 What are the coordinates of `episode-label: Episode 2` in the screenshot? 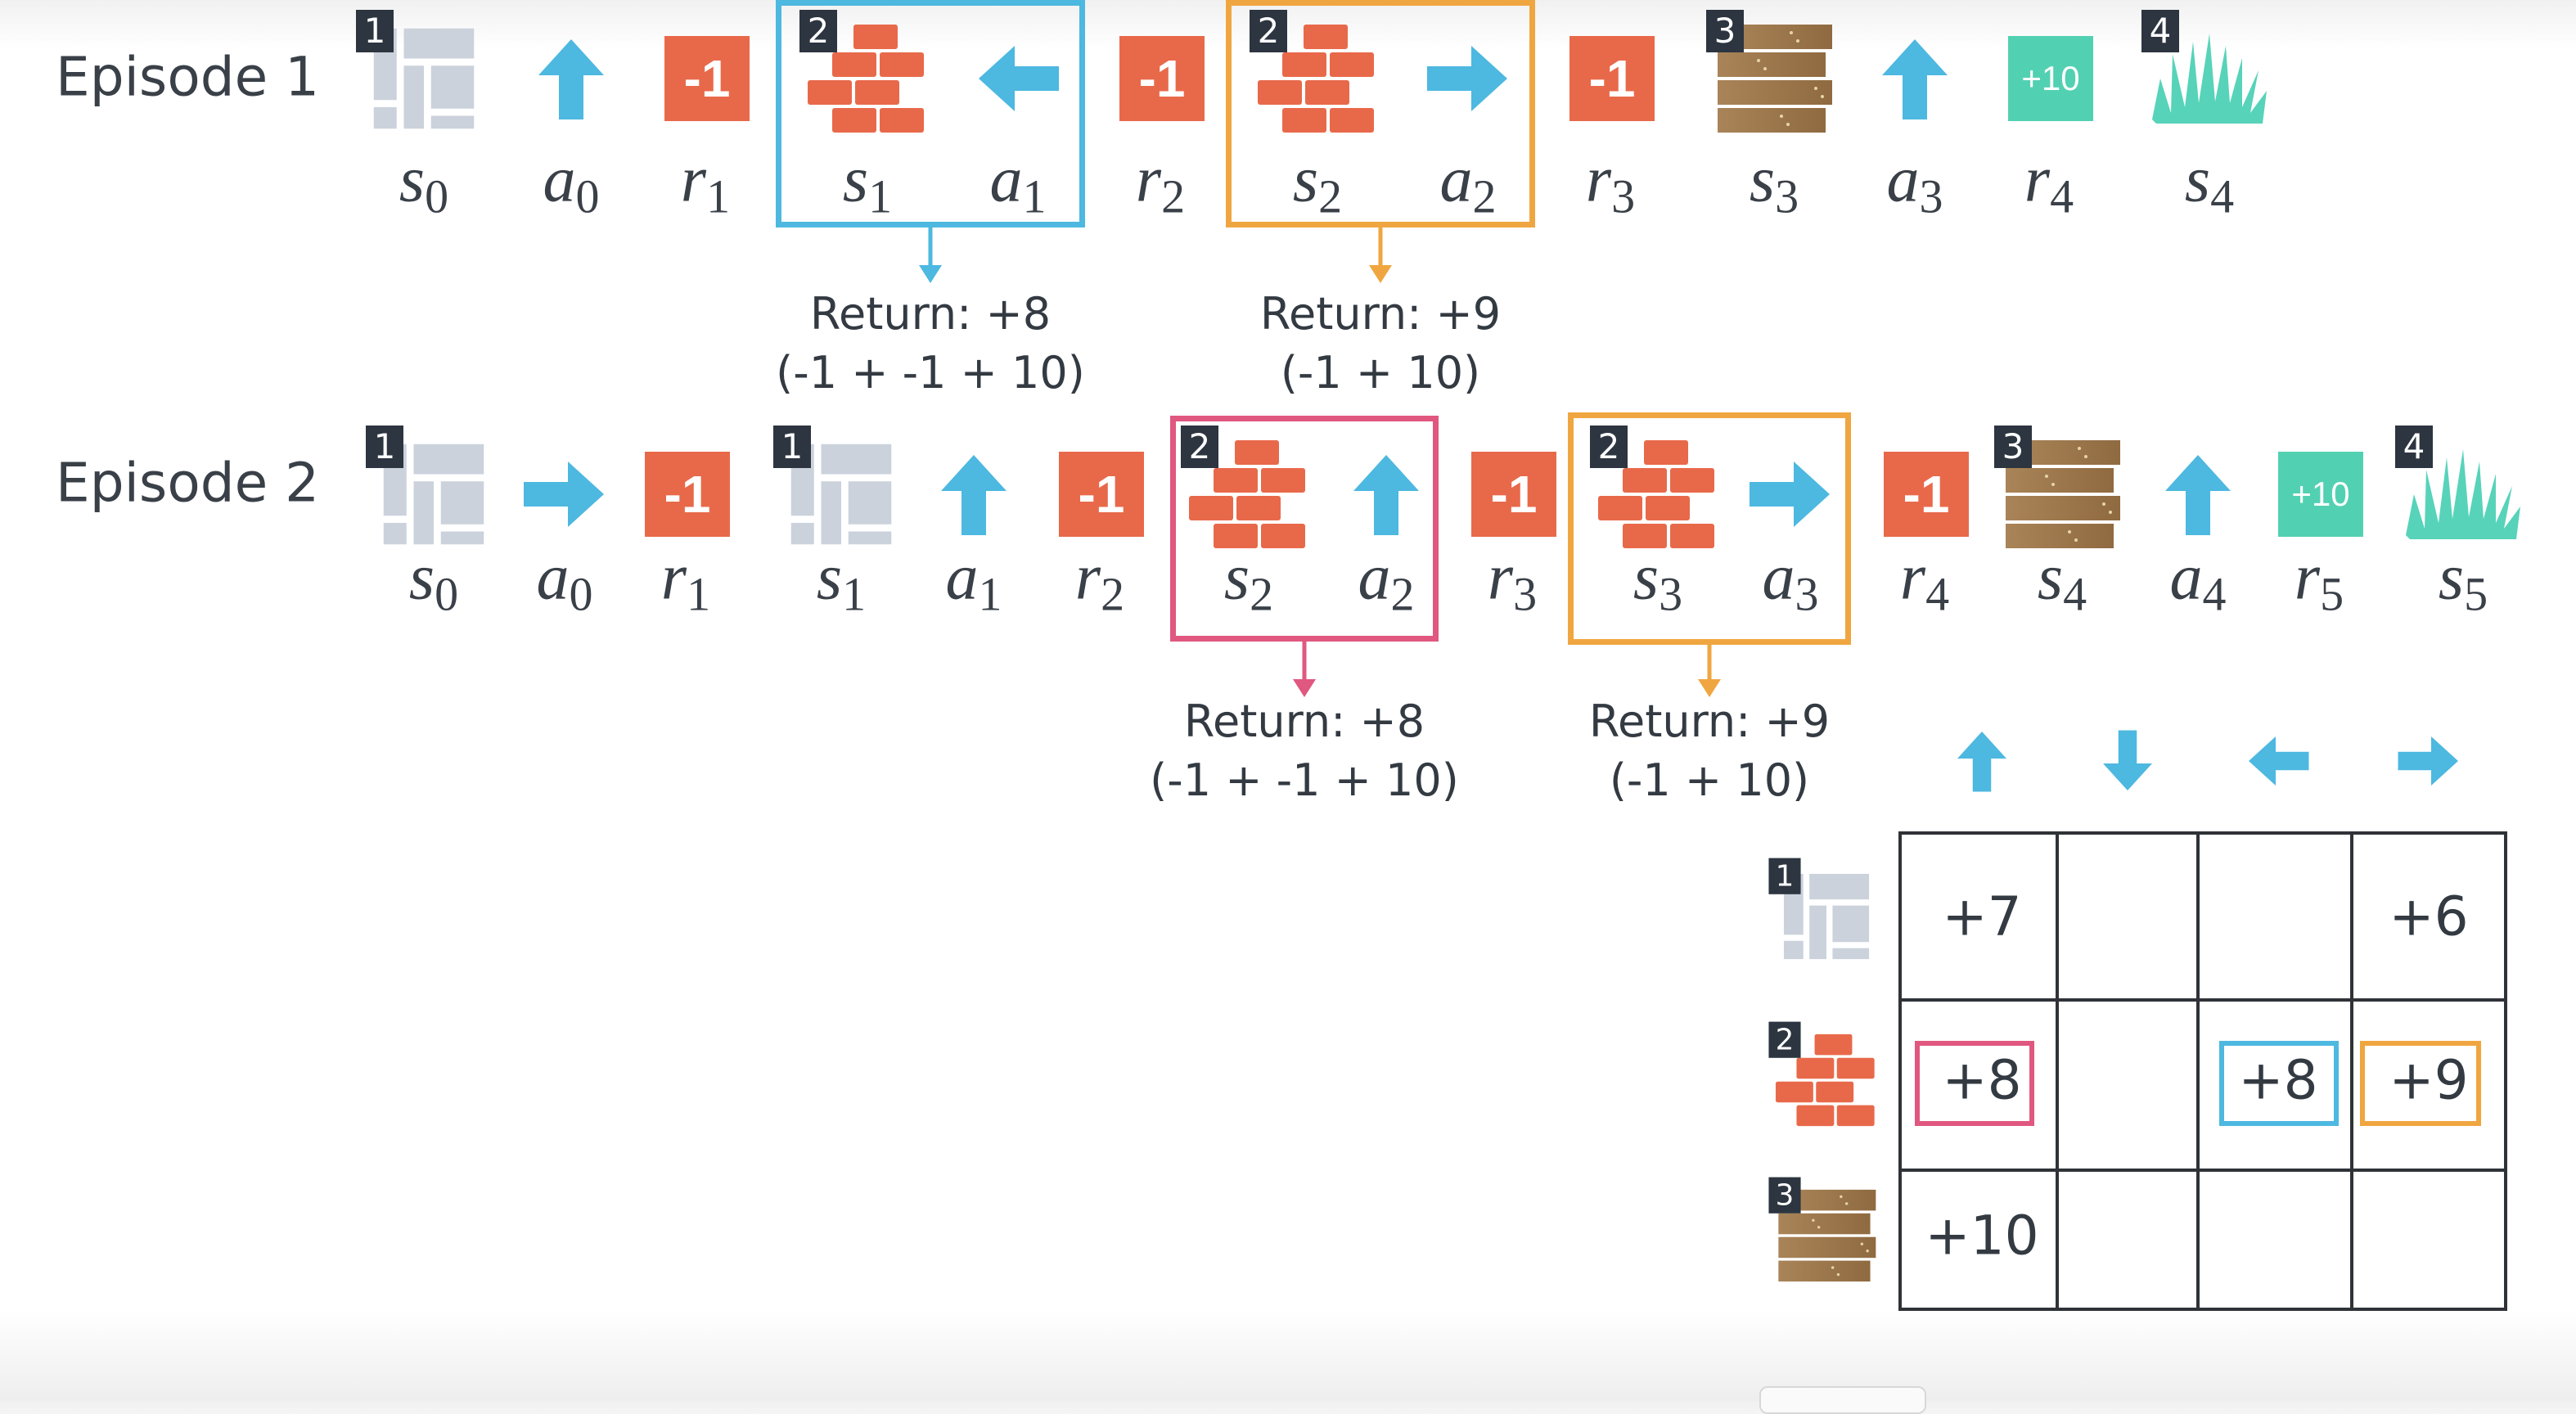 It's located at (188, 483).